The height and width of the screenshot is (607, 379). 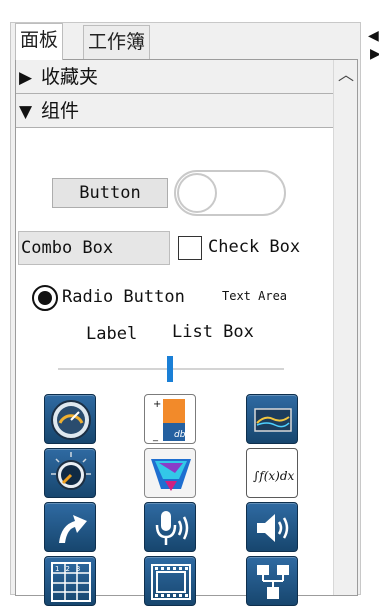 What do you see at coordinates (175, 77) in the screenshot?
I see `section-favorites-header: ▶ 收藏夹` at bounding box center [175, 77].